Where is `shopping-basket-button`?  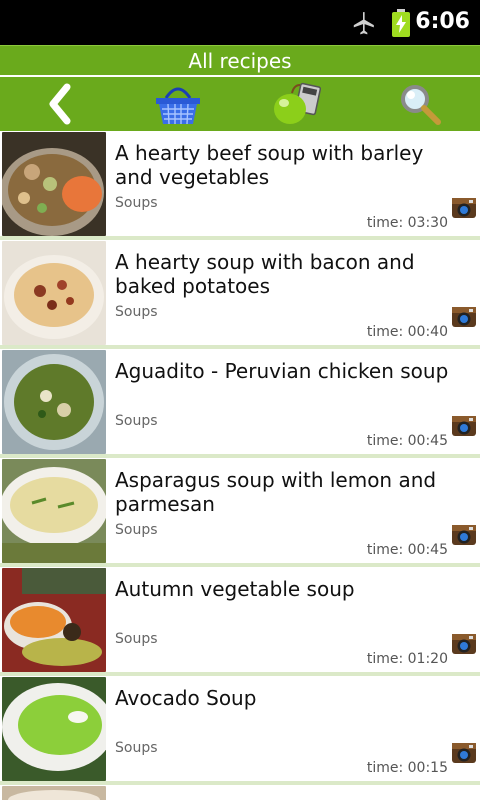
shopping-basket-button is located at coordinates (178, 104).